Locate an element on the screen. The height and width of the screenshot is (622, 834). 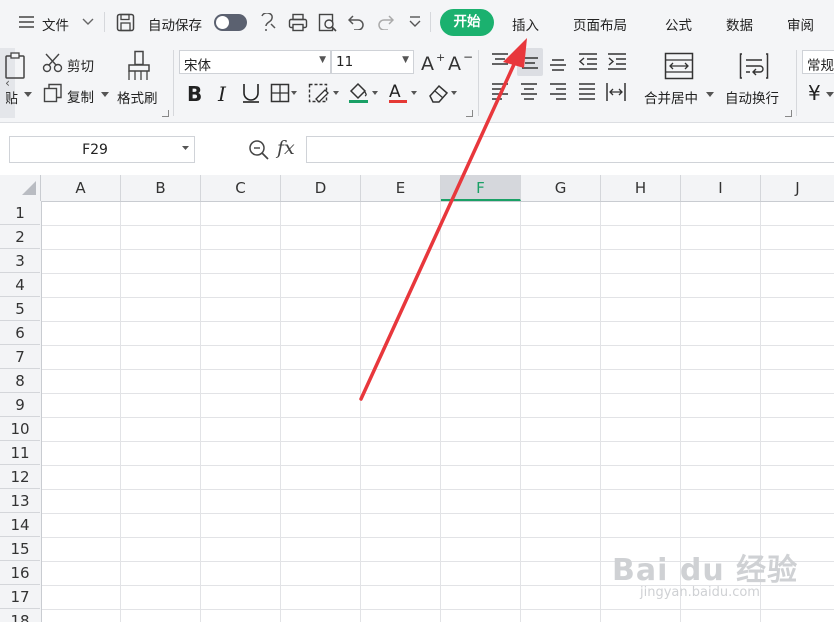
scissors-icon is located at coordinates (53, 63).